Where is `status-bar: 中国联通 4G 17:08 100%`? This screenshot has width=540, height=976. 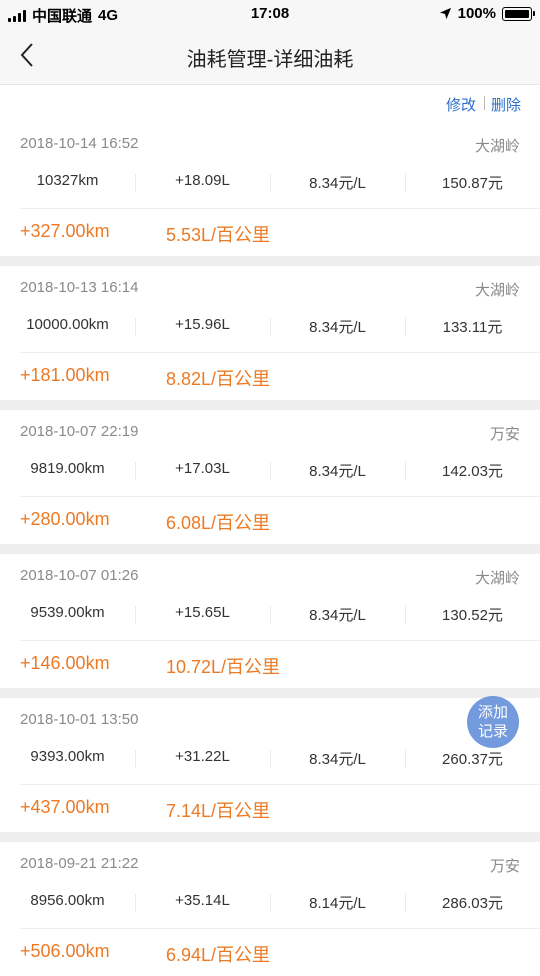 status-bar: 中国联通 4G 17:08 100% is located at coordinates (270, 14).